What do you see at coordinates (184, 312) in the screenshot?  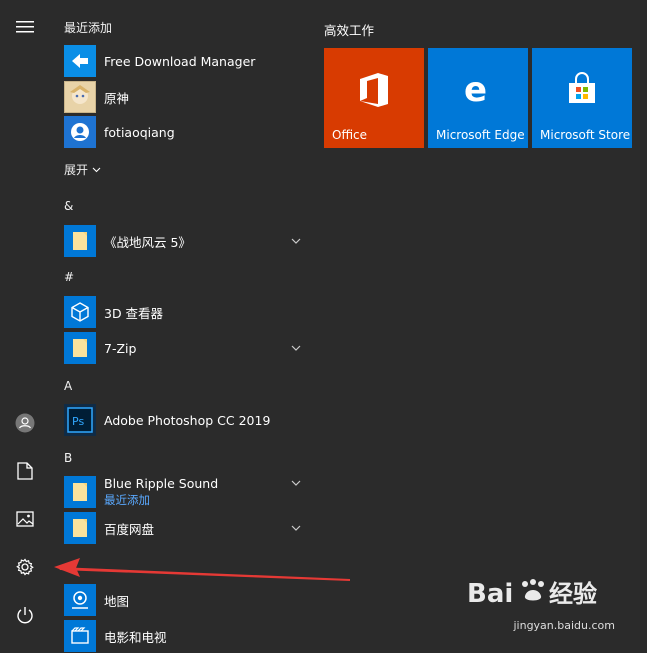 I see `list-item-3d-viewer: 3D 查看器` at bounding box center [184, 312].